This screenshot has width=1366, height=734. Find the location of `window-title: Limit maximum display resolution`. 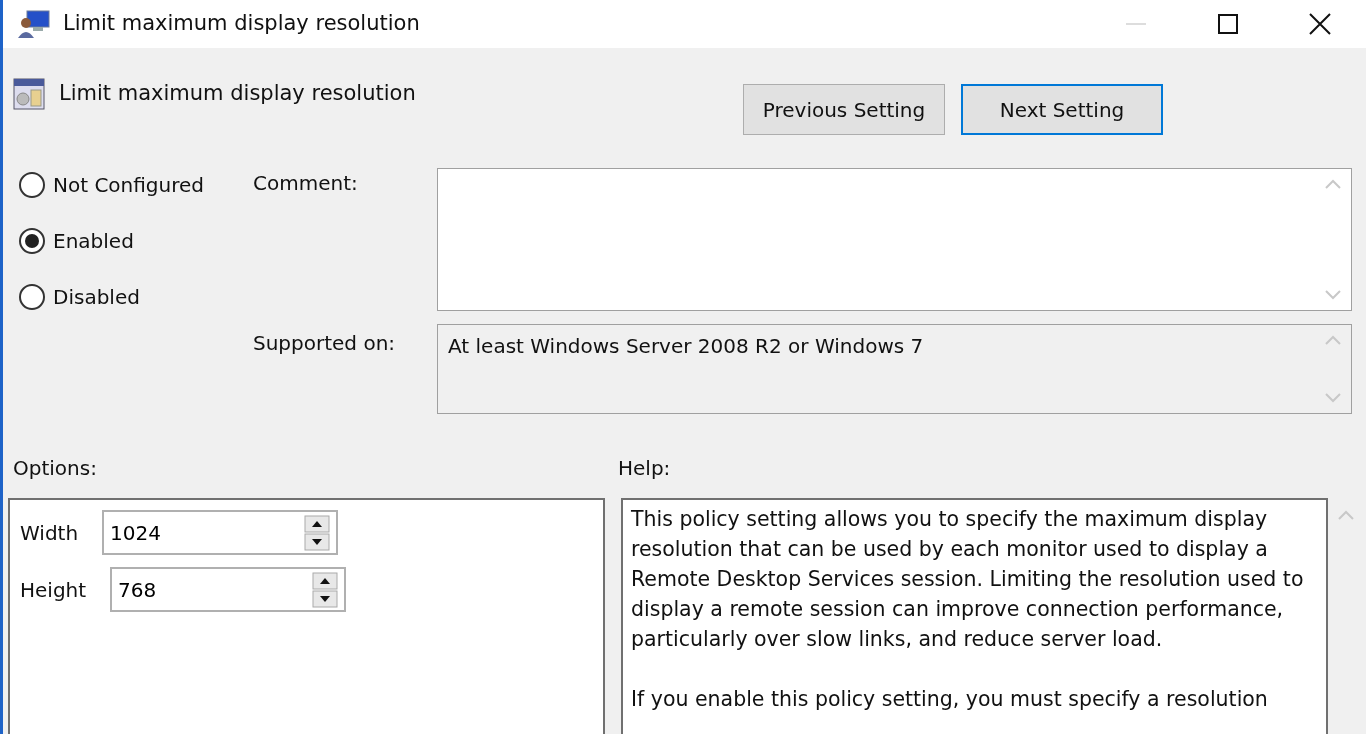

window-title: Limit maximum display resolution is located at coordinates (241, 24).